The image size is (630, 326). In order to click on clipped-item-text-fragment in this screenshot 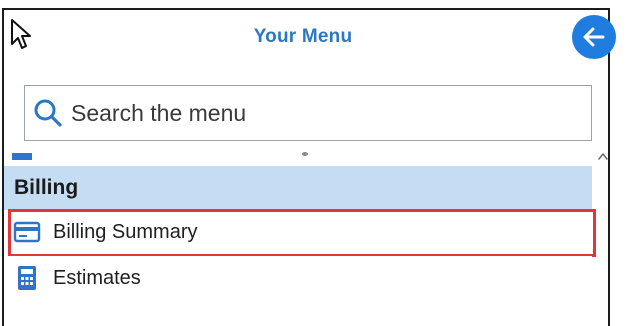, I will do `click(305, 154)`.